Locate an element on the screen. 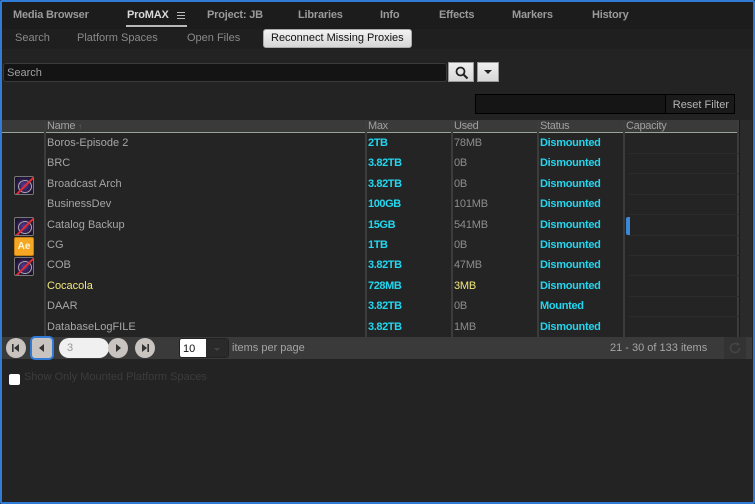 This screenshot has width=755, height=504. column-header-used: Used is located at coordinates (466, 126).